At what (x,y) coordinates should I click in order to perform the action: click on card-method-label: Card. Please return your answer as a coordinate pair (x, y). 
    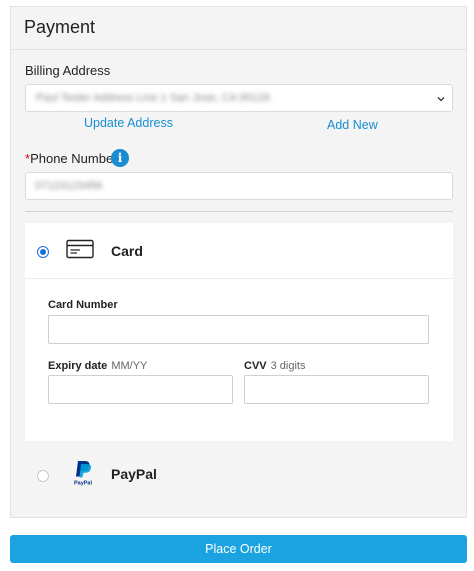
    Looking at the image, I should click on (127, 251).